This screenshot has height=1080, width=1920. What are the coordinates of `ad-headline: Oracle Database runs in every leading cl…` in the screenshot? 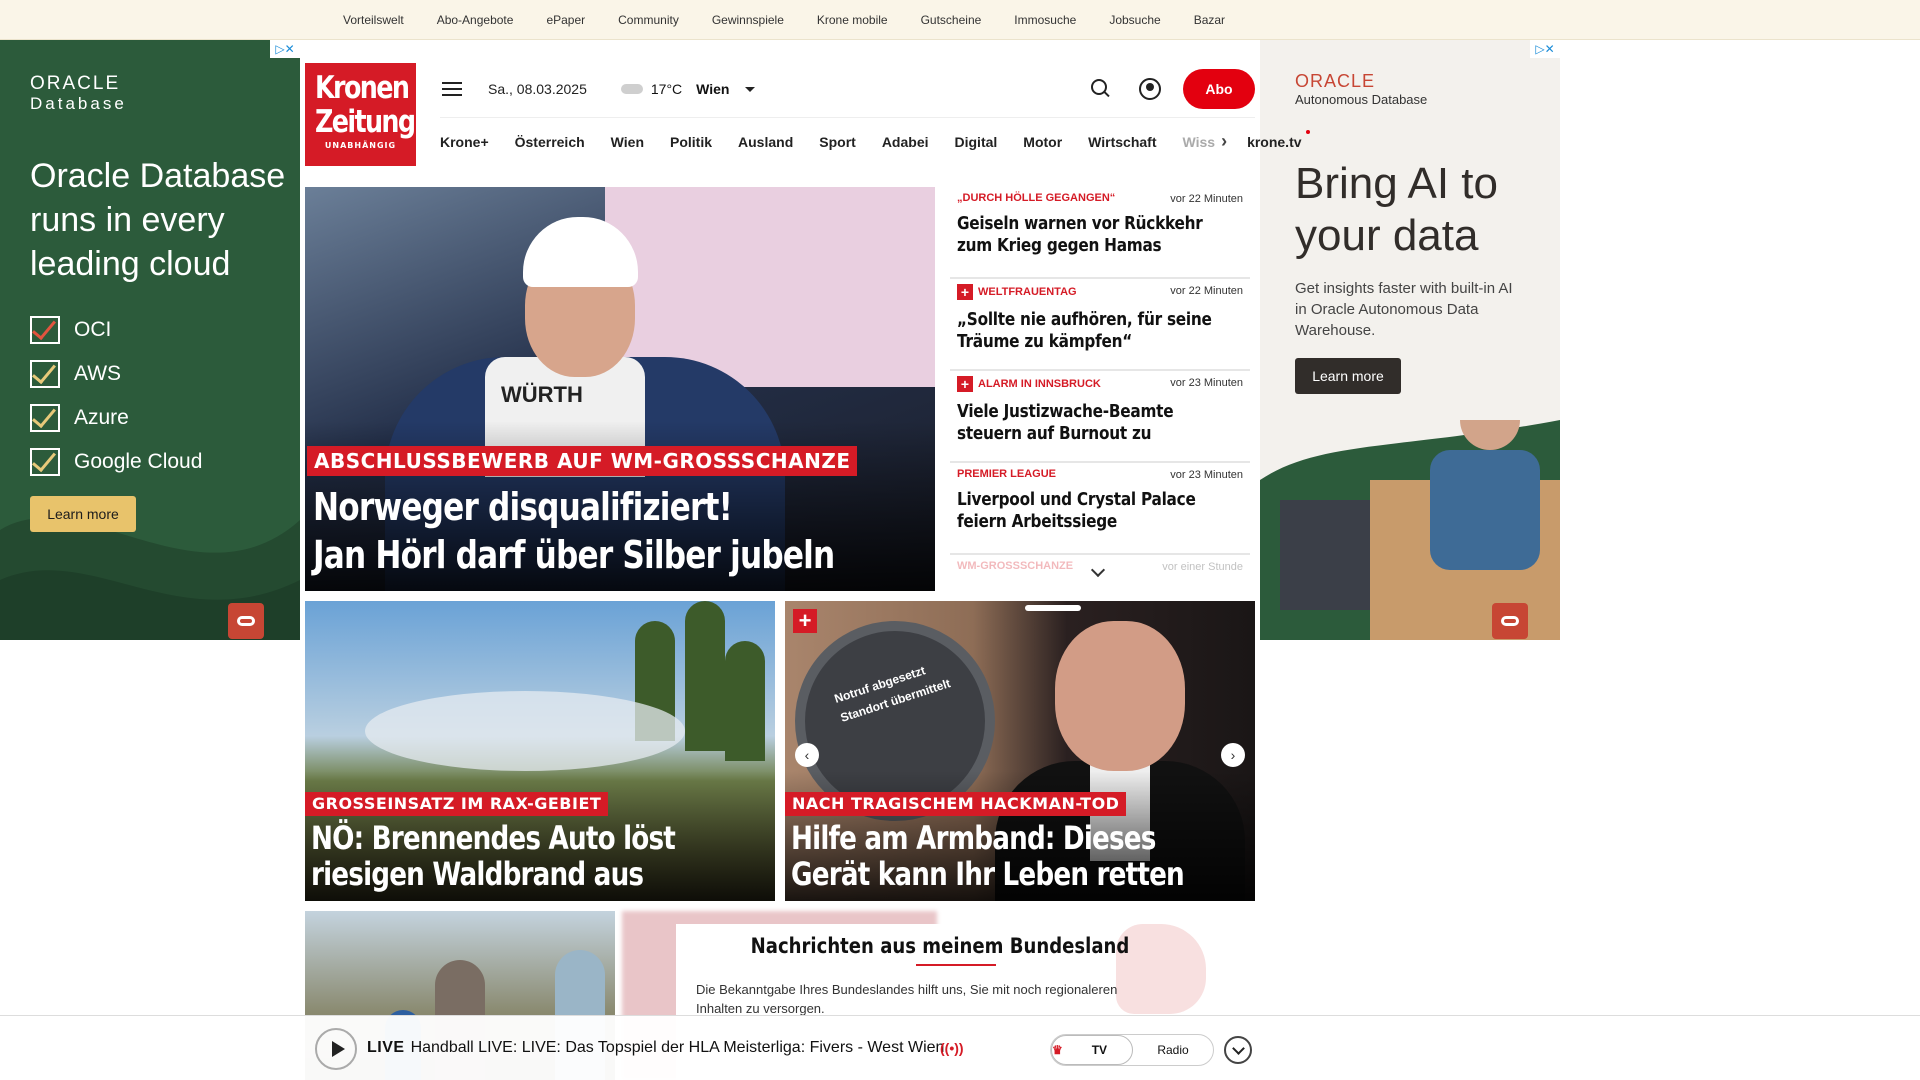 It's located at (158, 220).